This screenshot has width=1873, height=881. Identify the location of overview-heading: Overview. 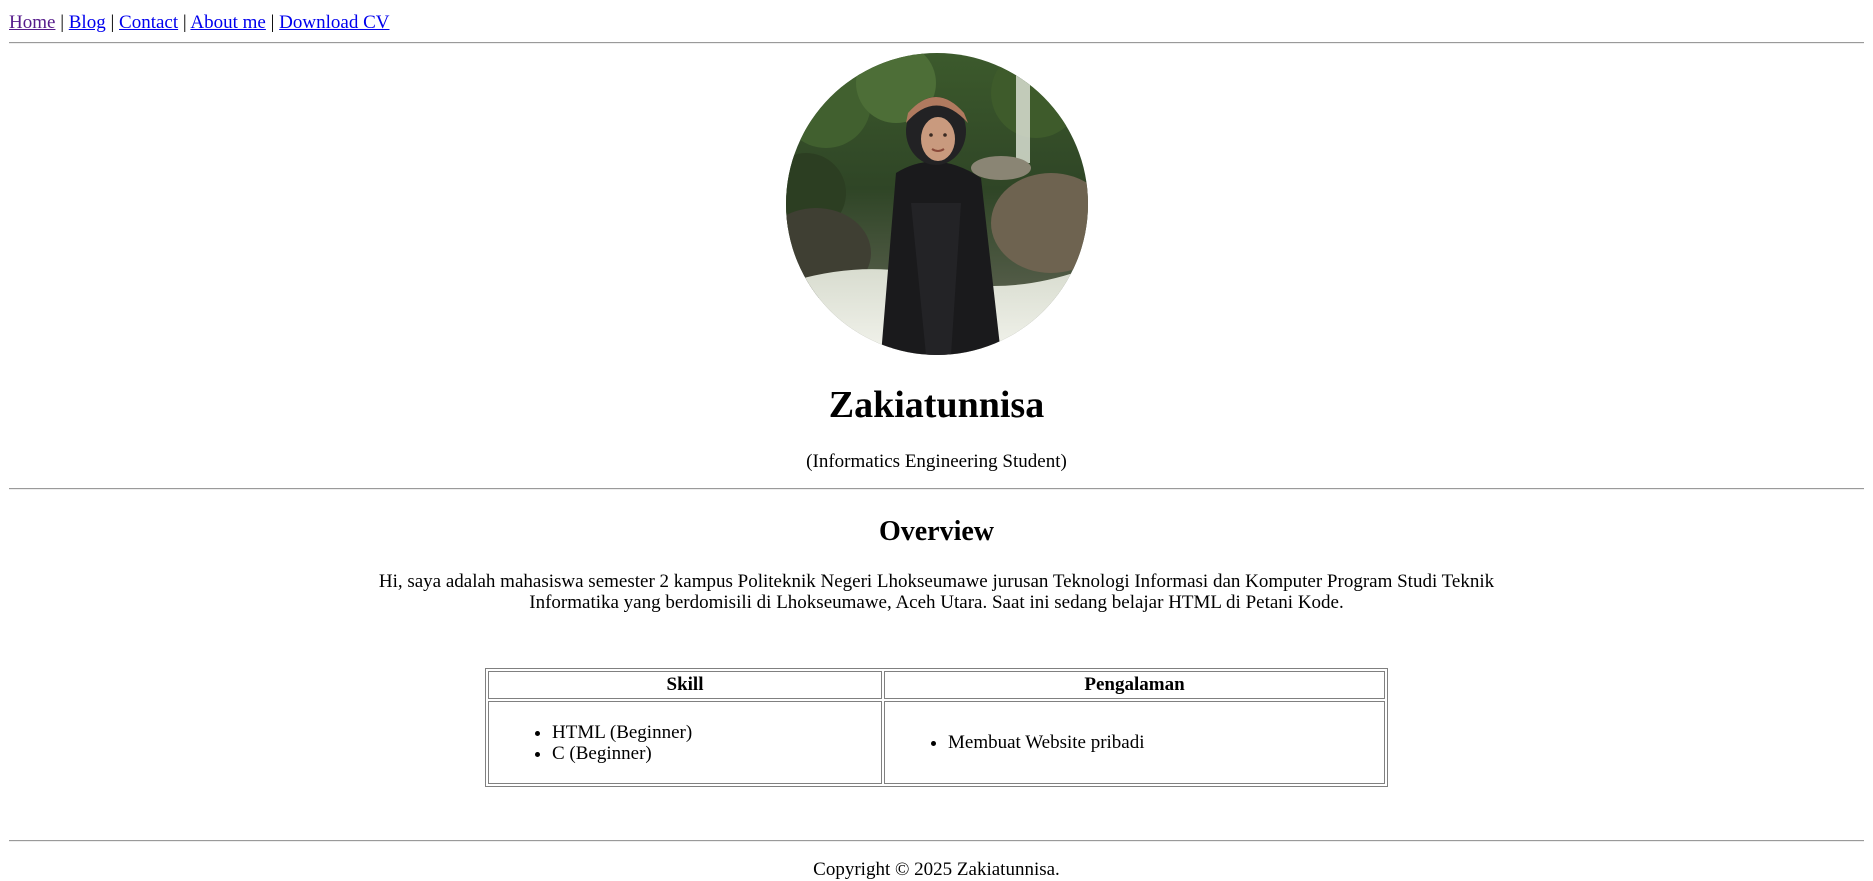
(936, 531).